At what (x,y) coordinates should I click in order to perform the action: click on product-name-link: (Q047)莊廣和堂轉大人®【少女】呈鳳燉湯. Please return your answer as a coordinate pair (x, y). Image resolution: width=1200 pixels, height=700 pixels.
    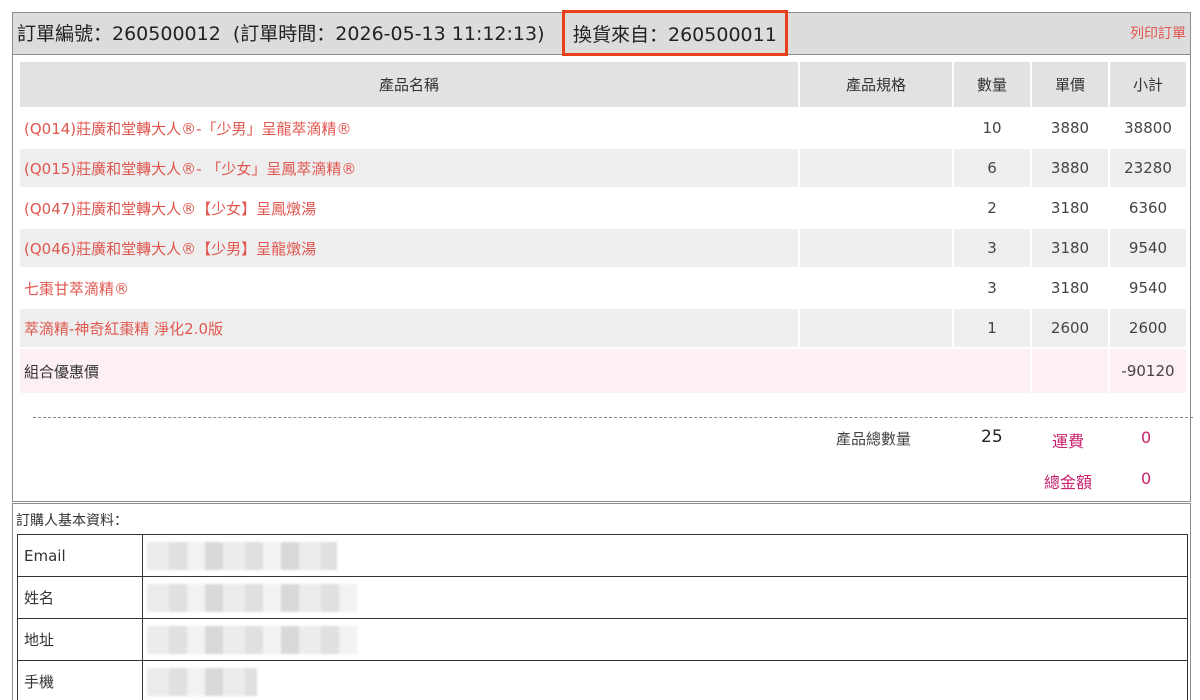
    Looking at the image, I should click on (409, 208).